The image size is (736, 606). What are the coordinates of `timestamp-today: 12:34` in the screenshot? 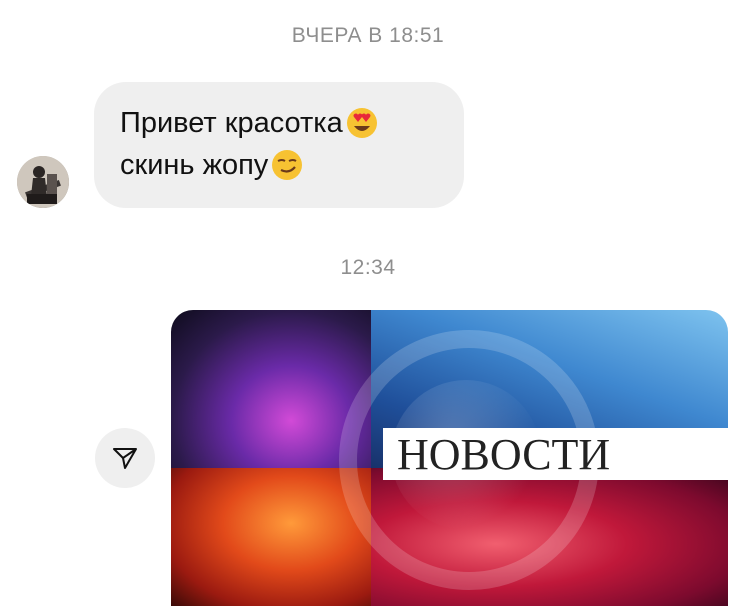 It's located at (368, 267).